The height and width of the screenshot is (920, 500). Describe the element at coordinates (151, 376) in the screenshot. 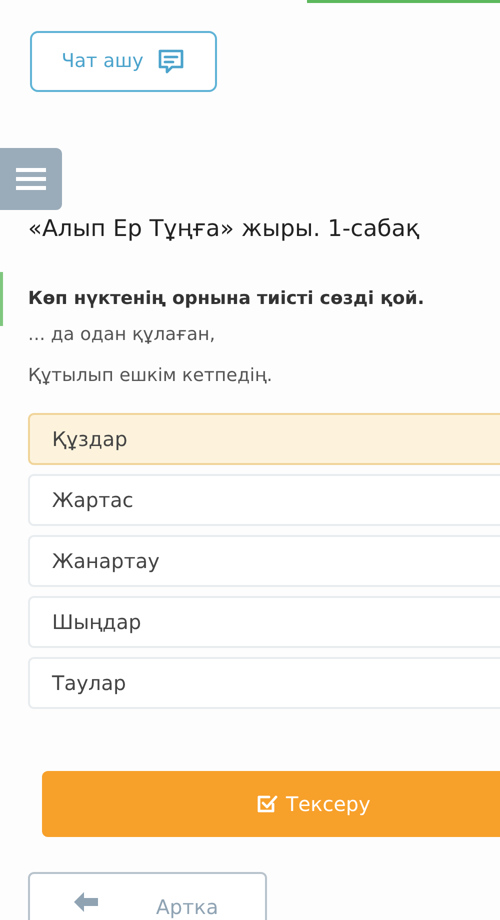

I see `poem-line: Құтылып ешкім кетпедің.` at that location.